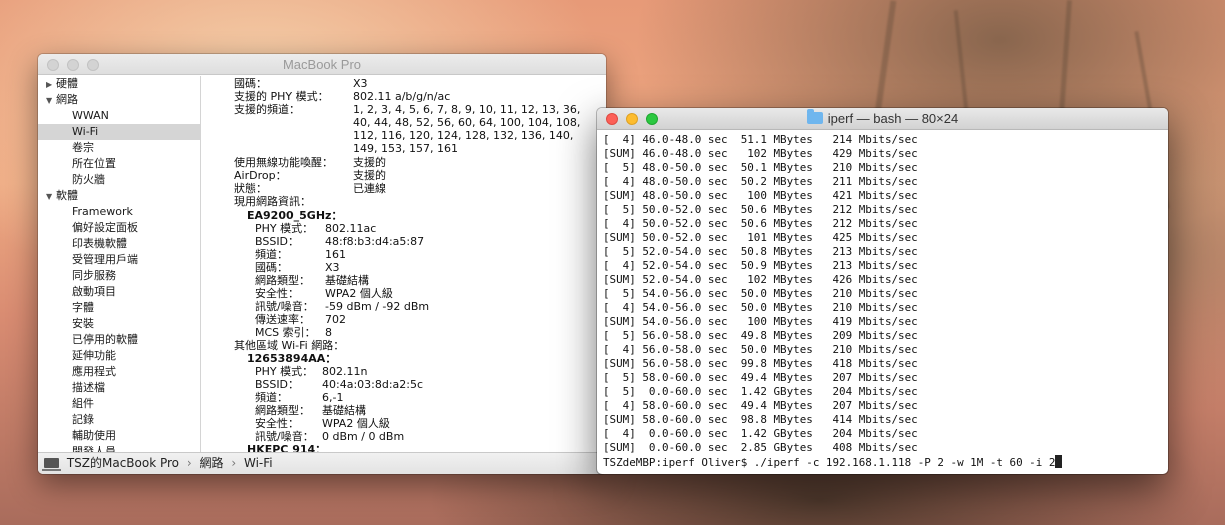  I want to click on detail-label: AirDrop：, so click(260, 175).